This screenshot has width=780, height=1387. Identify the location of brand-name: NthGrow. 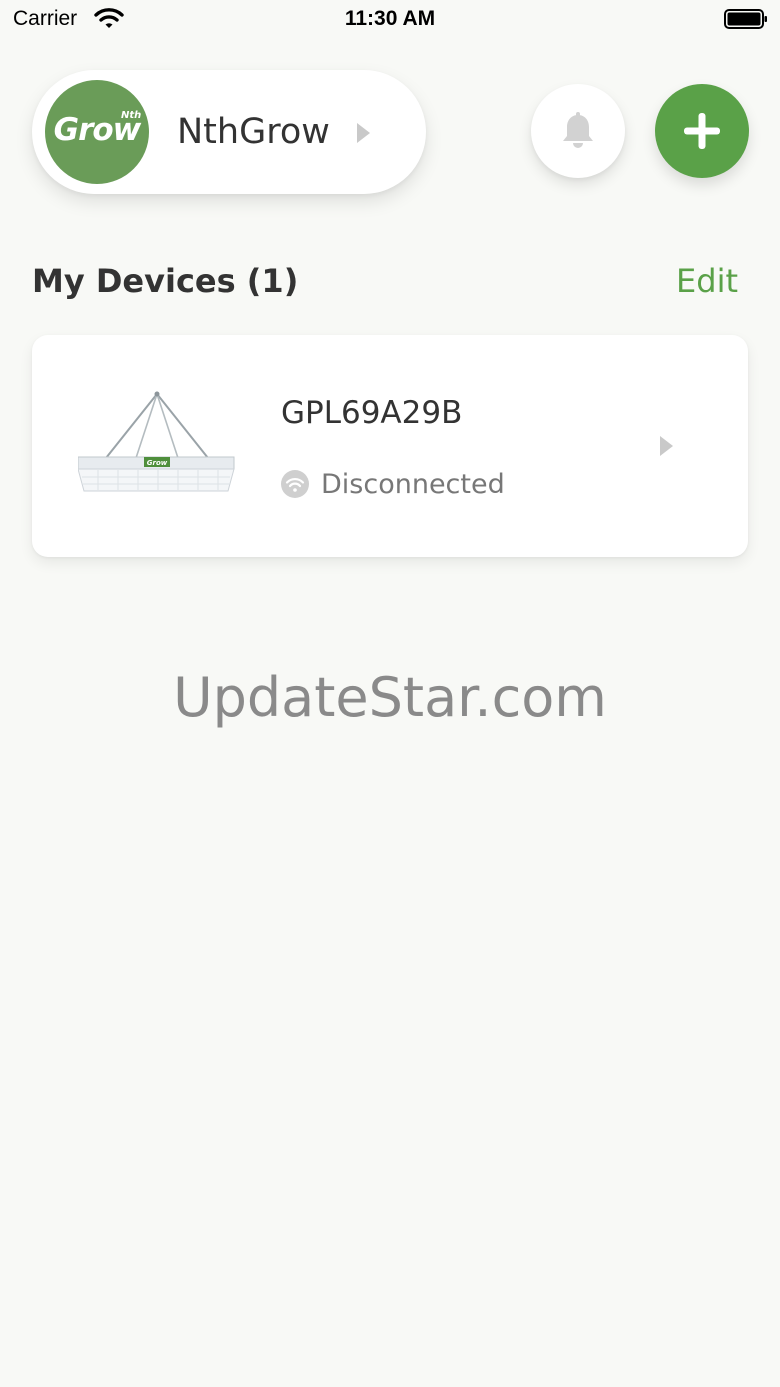
(253, 132).